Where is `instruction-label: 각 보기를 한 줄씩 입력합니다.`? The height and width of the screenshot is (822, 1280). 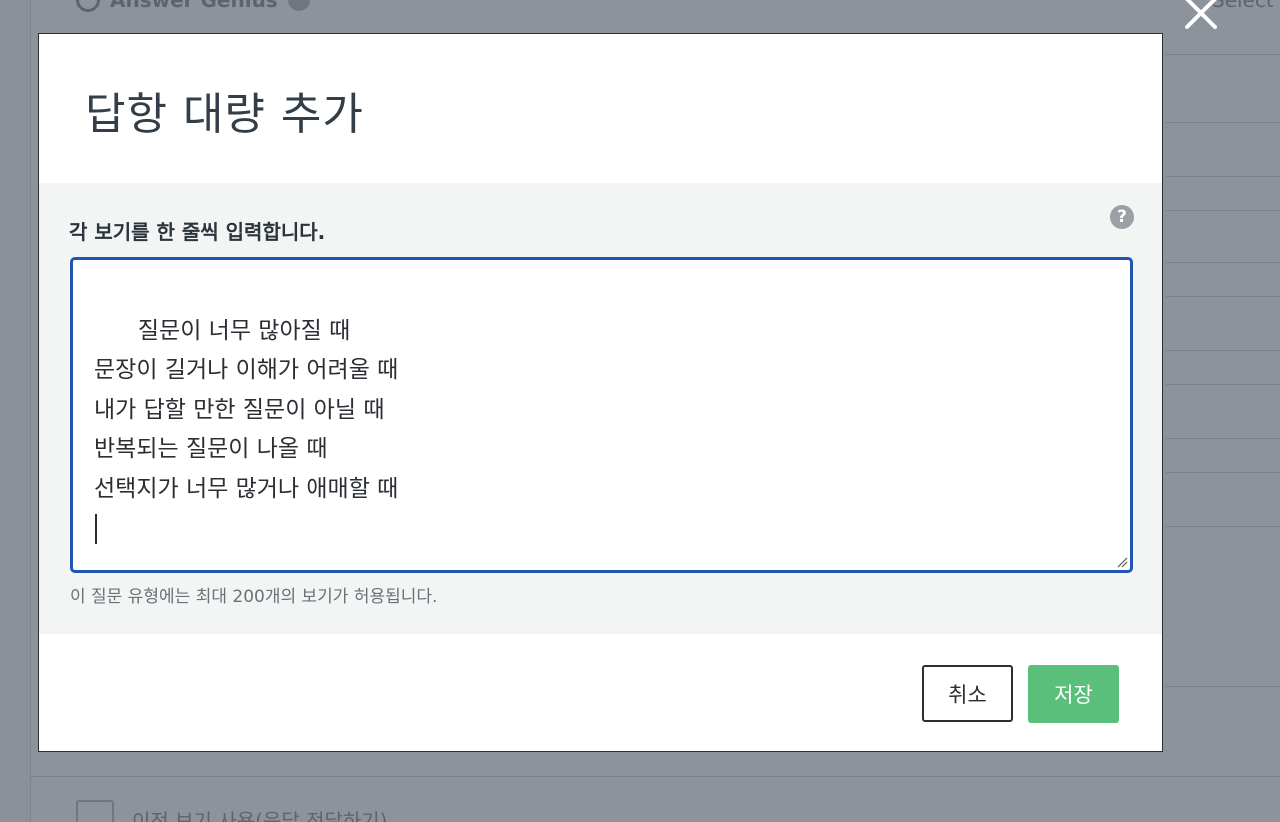
instruction-label: 각 보기를 한 줄씩 입력합니다. is located at coordinates (197, 232).